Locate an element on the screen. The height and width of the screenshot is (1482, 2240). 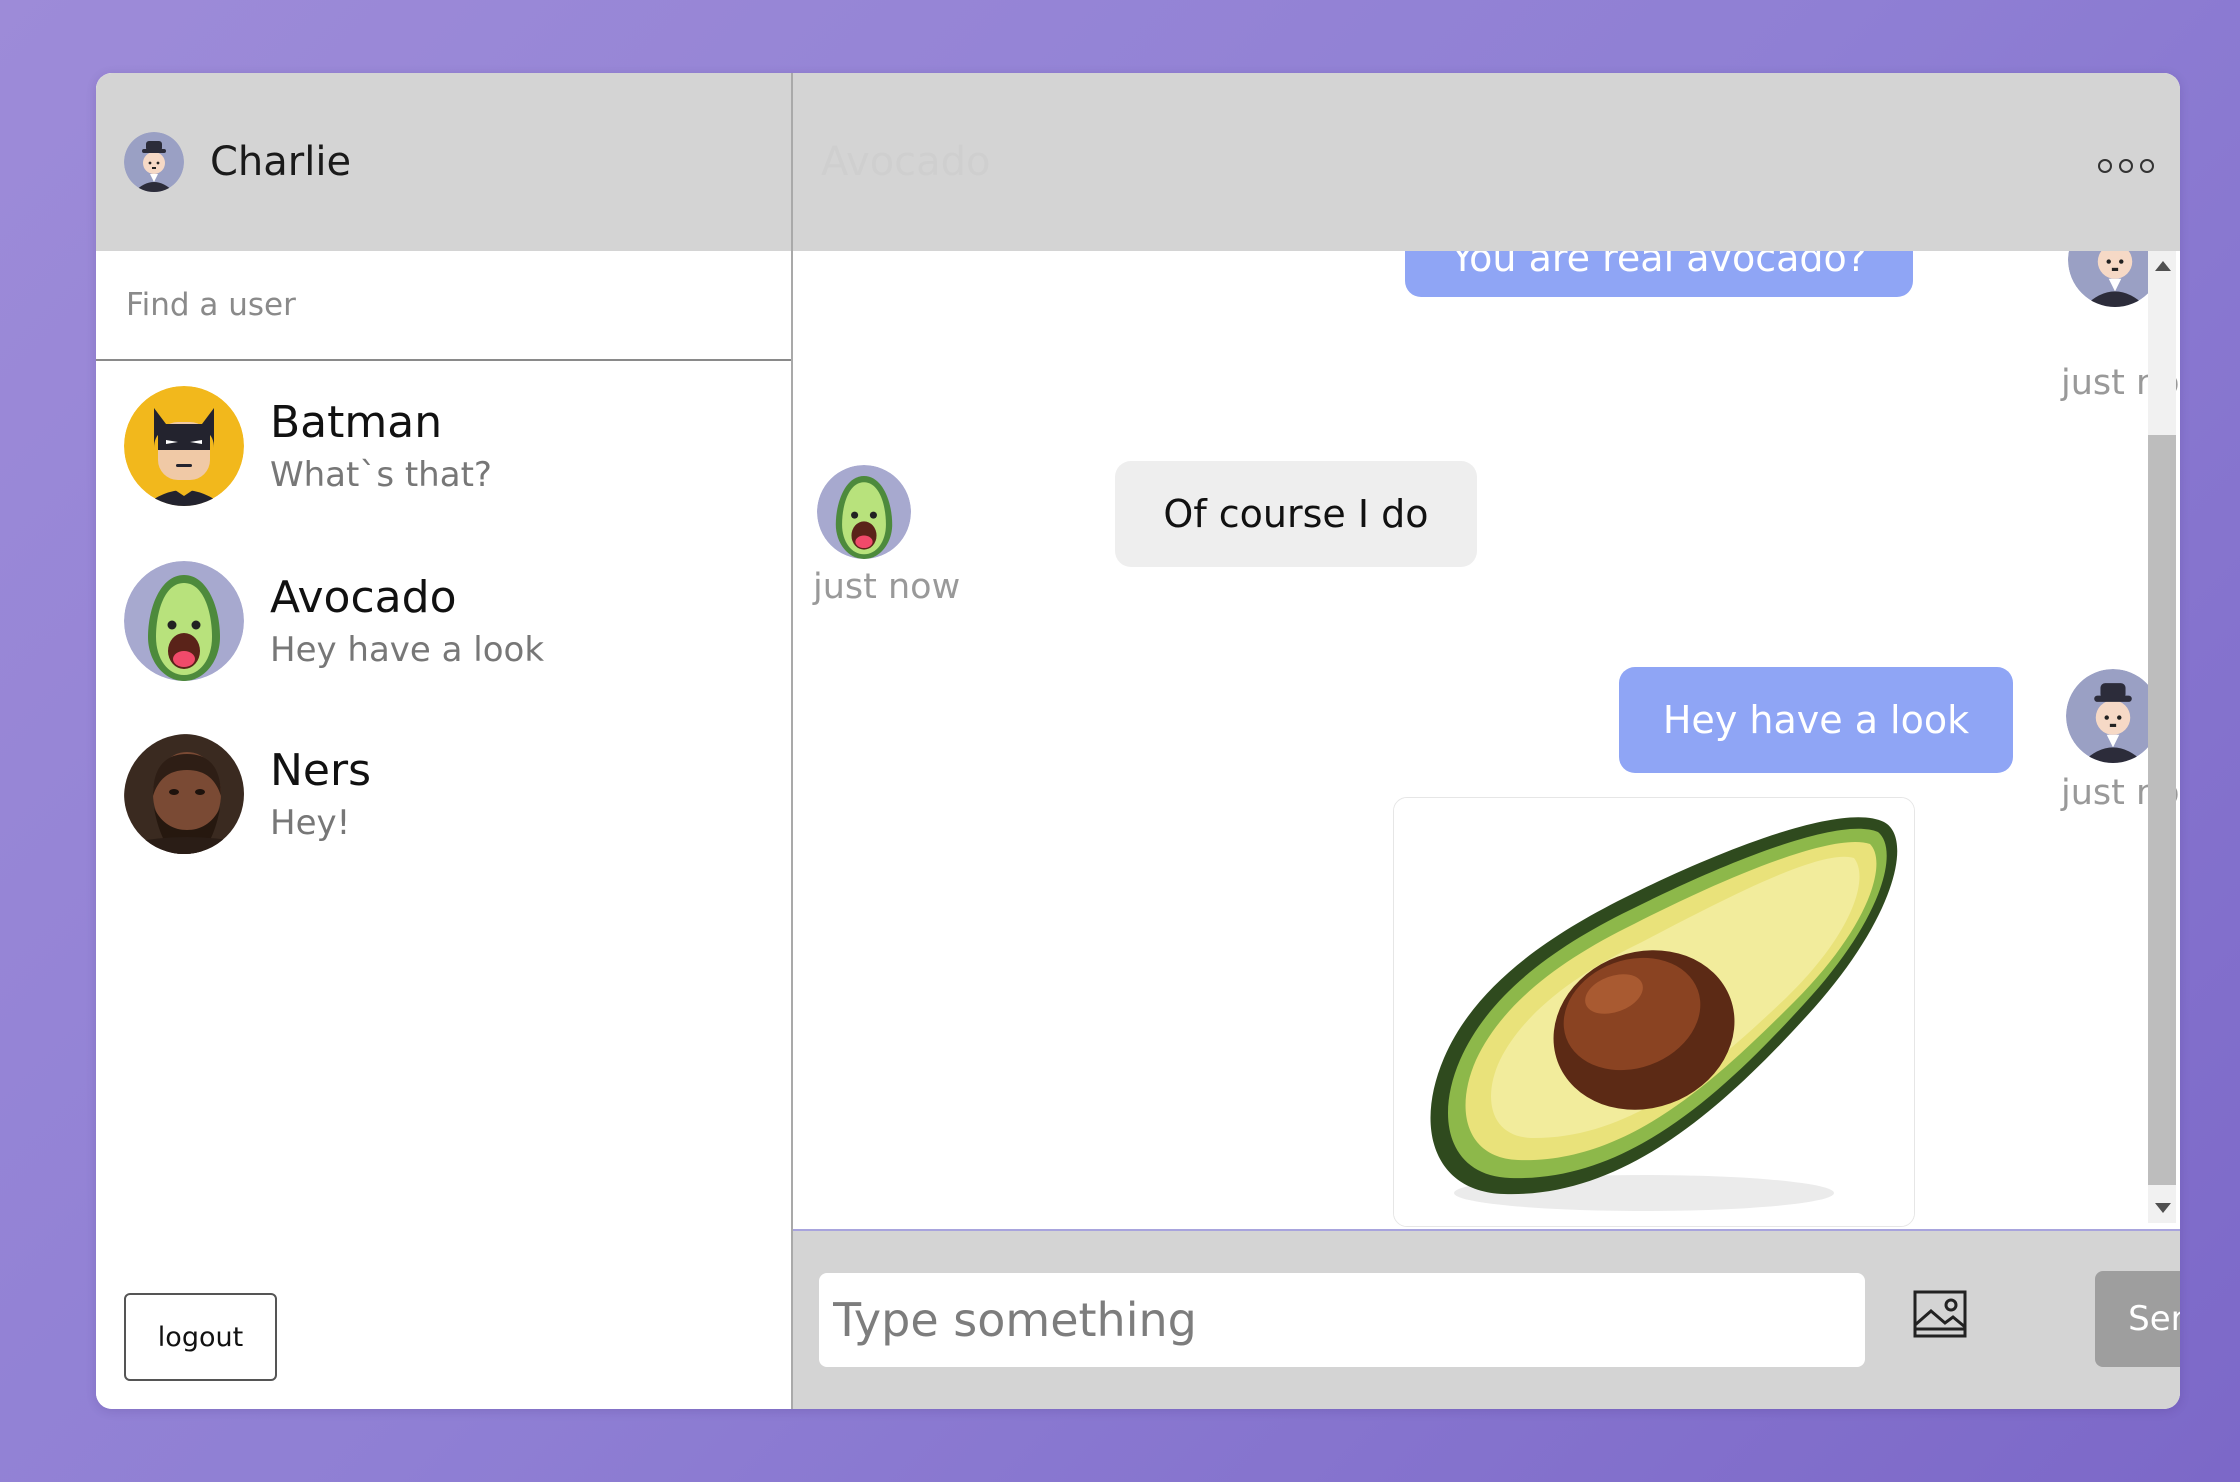
contact-preview: Hey! is located at coordinates (310, 823).